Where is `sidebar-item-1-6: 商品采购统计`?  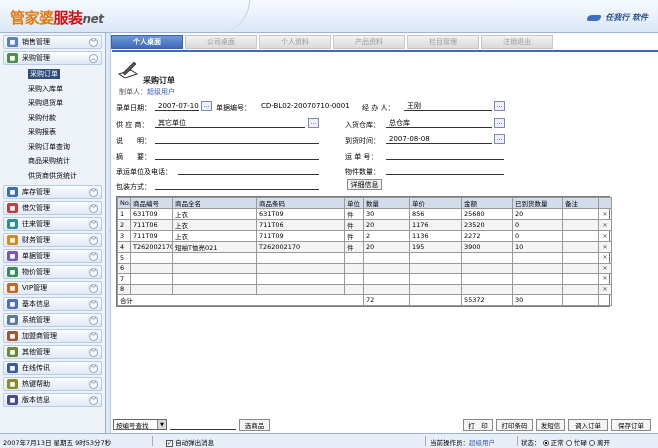 sidebar-item-1-6: 商品采购统计 is located at coordinates (52, 161).